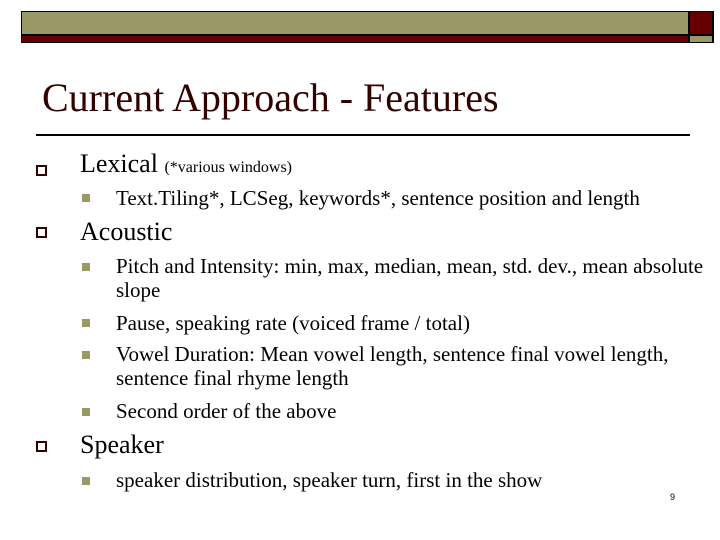  Describe the element at coordinates (270, 97) in the screenshot. I see `slide-title: Current Approach - Features` at that location.